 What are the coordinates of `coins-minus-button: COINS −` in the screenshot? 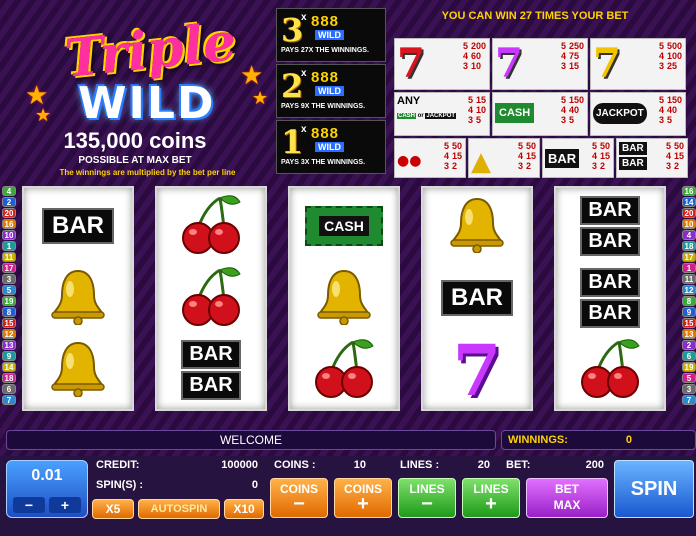 It's located at (299, 498).